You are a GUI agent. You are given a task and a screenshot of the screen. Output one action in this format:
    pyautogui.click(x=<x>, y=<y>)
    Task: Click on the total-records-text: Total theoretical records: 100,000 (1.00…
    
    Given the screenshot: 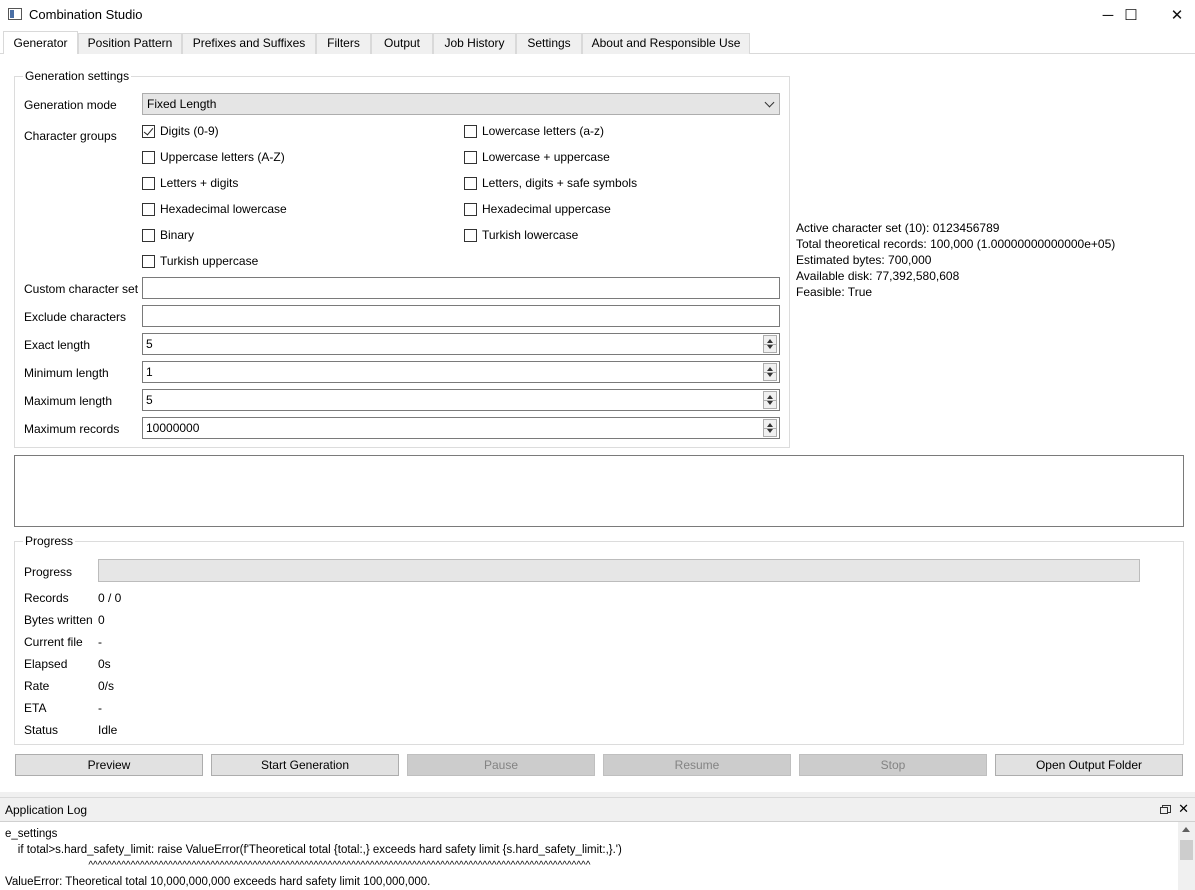 What is the action you would take?
    pyautogui.click(x=956, y=244)
    